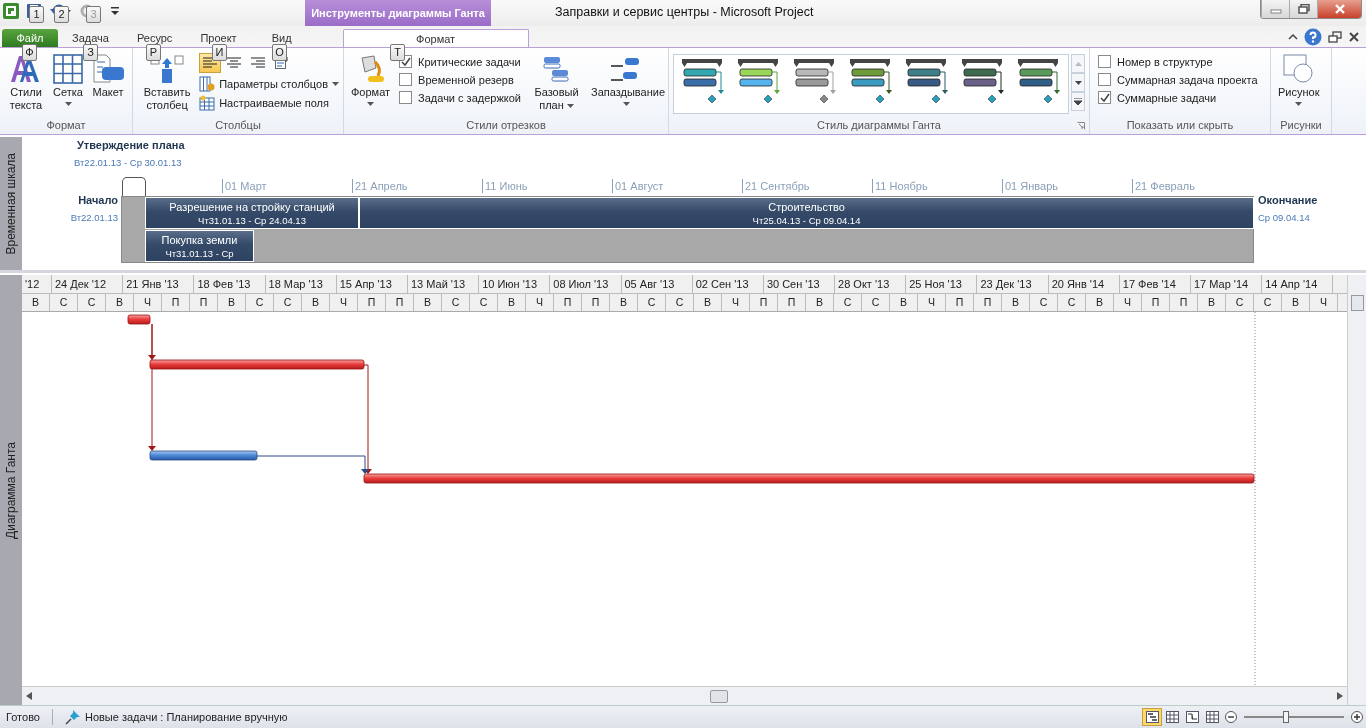 The height and width of the screenshot is (728, 1366). Describe the element at coordinates (1313, 36) in the screenshot. I see `help-icon` at that location.